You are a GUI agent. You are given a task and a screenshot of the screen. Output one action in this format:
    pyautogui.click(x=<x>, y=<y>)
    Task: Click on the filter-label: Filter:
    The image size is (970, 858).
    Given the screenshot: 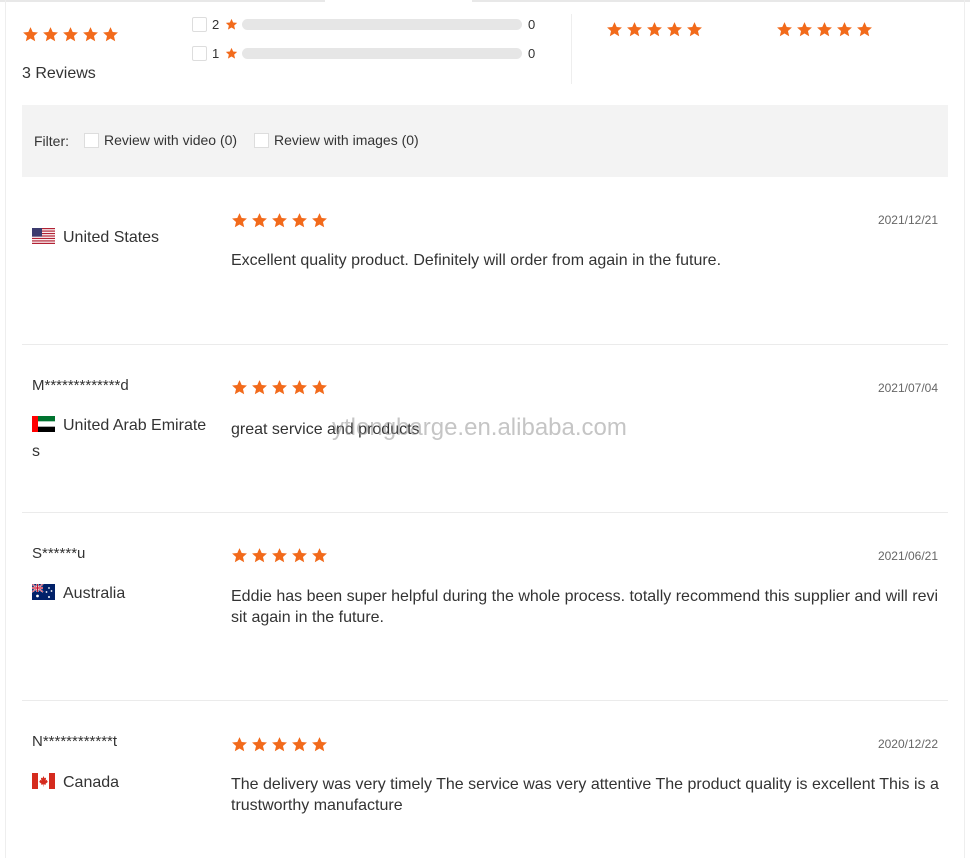 What is the action you would take?
    pyautogui.click(x=51, y=141)
    